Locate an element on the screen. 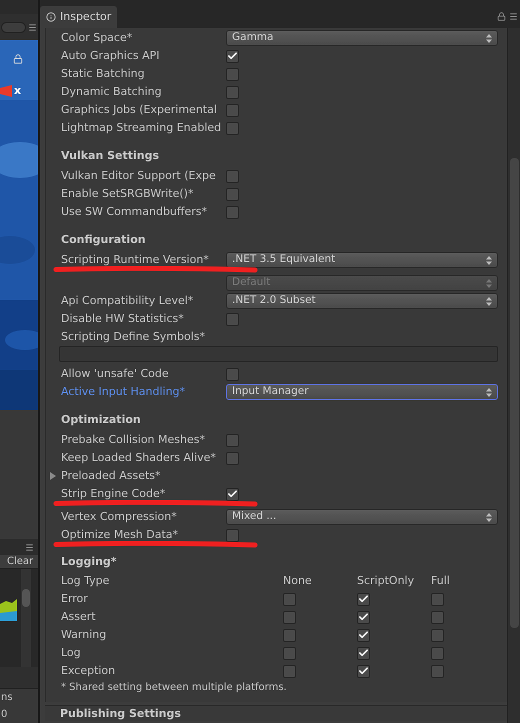  dropdown: Gamma is located at coordinates (362, 38).